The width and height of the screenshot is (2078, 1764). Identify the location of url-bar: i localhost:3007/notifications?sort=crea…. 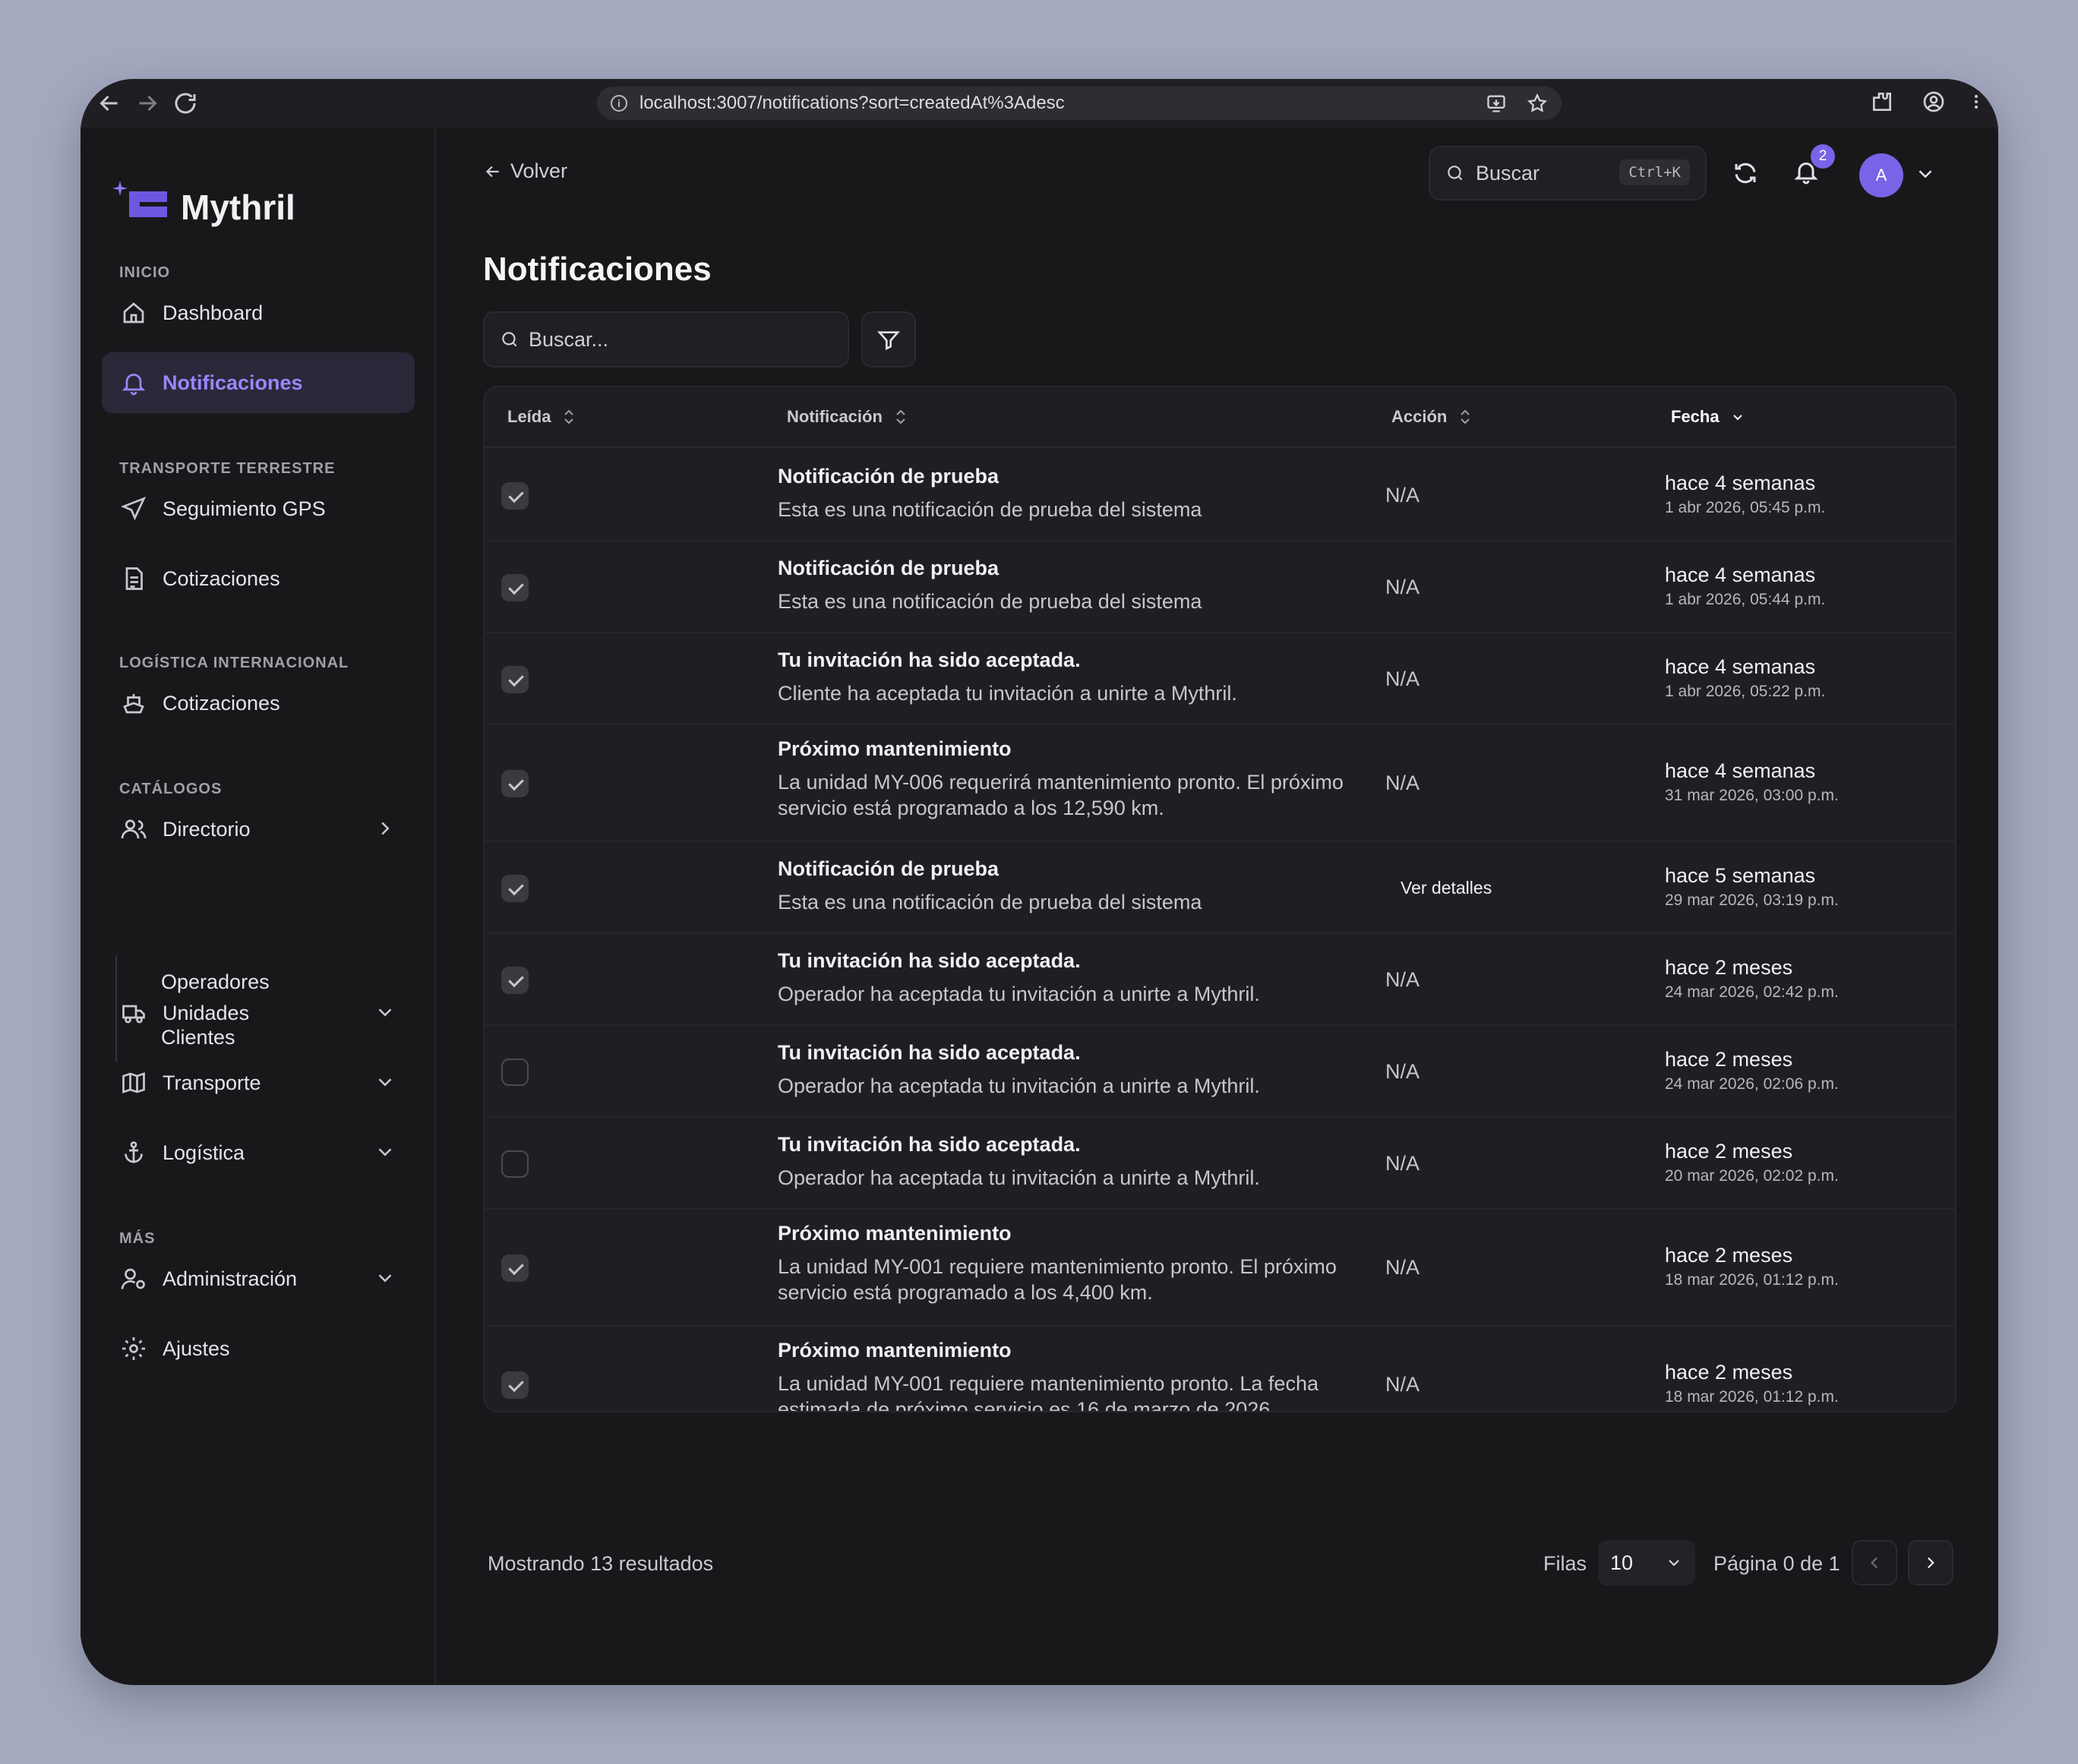
(1079, 103).